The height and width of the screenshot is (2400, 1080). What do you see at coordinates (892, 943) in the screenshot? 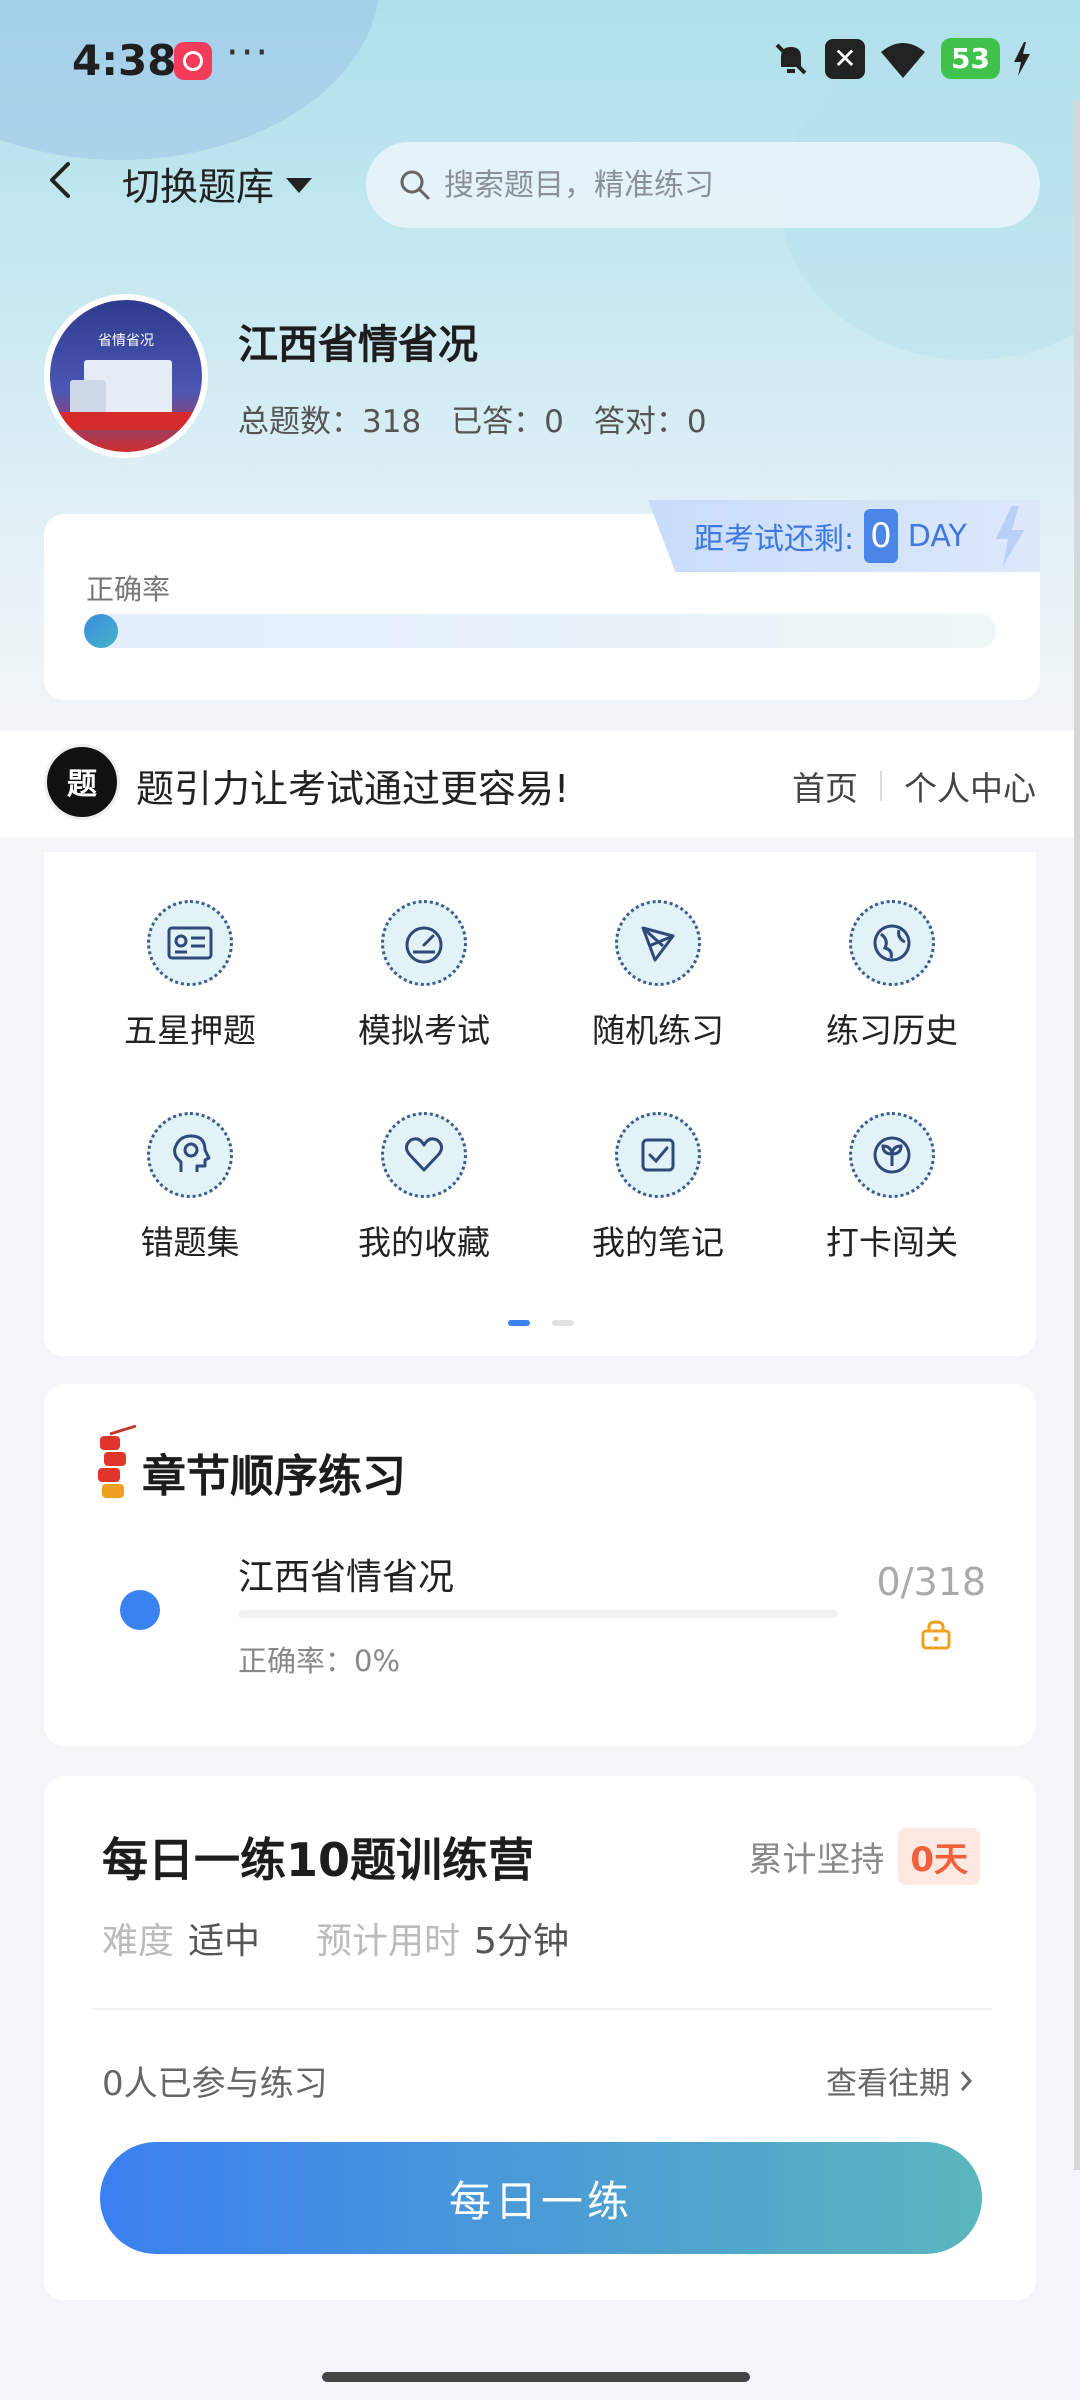
I see `globe-icon` at bounding box center [892, 943].